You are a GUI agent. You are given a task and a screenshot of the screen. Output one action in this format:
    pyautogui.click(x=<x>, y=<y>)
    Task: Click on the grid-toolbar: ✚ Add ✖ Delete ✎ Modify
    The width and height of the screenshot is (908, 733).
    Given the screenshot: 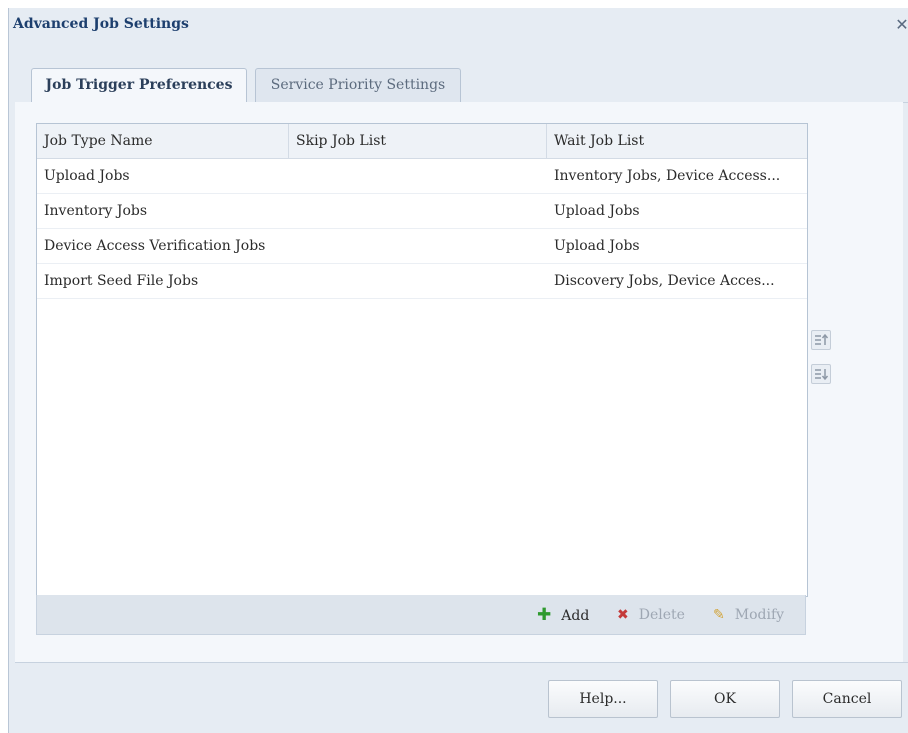 What is the action you would take?
    pyautogui.click(x=421, y=615)
    